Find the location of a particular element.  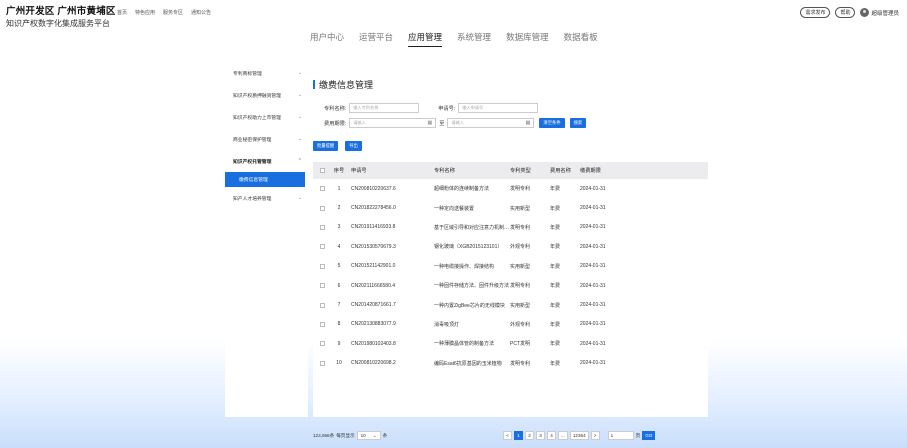

clear-filters-button: 清空条件 is located at coordinates (552, 123).